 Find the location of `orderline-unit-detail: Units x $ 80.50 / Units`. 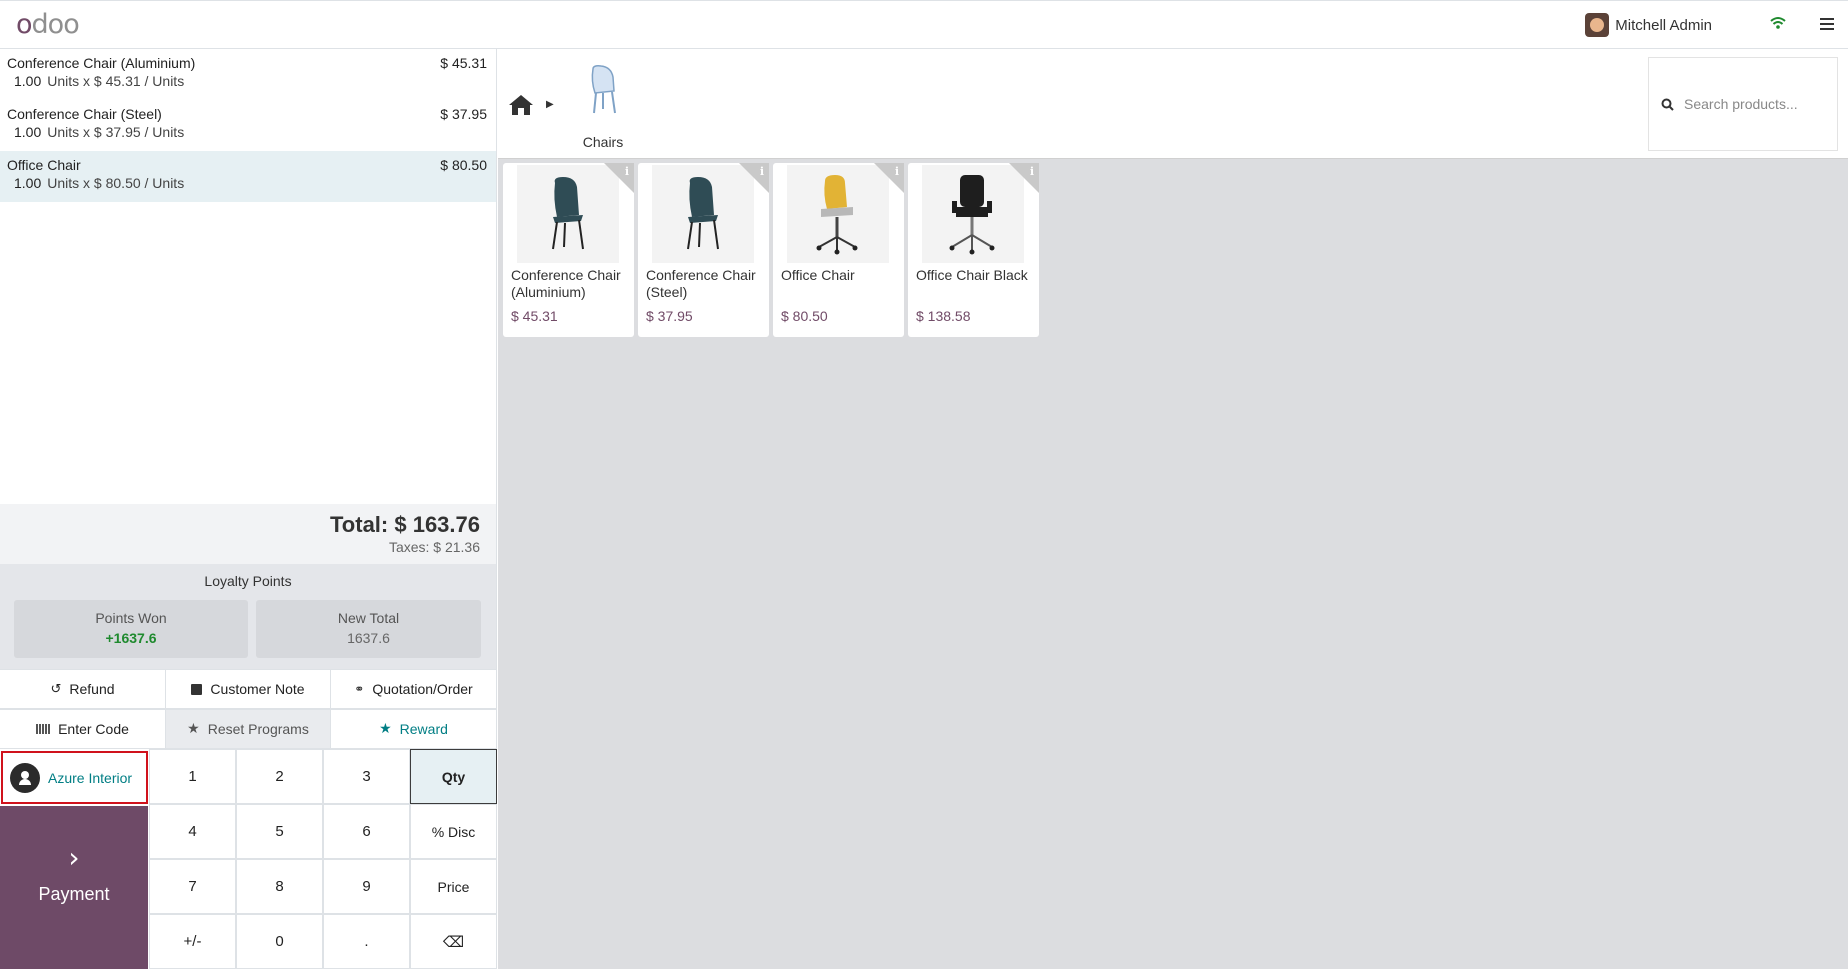

orderline-unit-detail: Units x $ 80.50 / Units is located at coordinates (116, 183).